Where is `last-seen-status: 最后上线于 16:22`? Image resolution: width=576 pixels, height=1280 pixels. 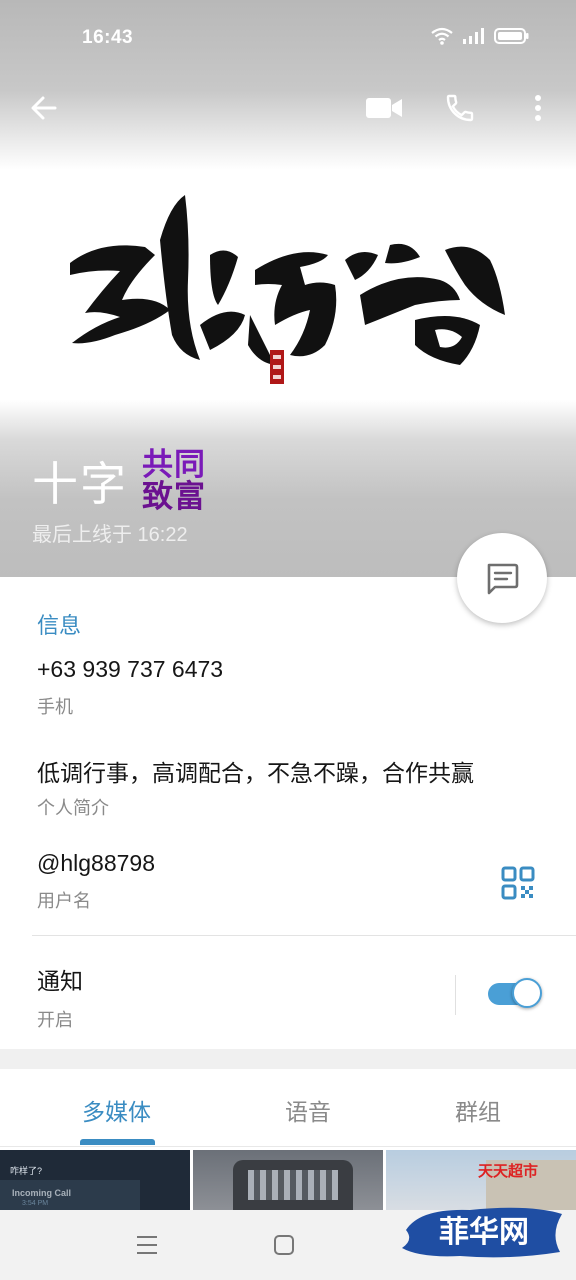
last-seen-status: 最后上线于 16:22 is located at coordinates (110, 535).